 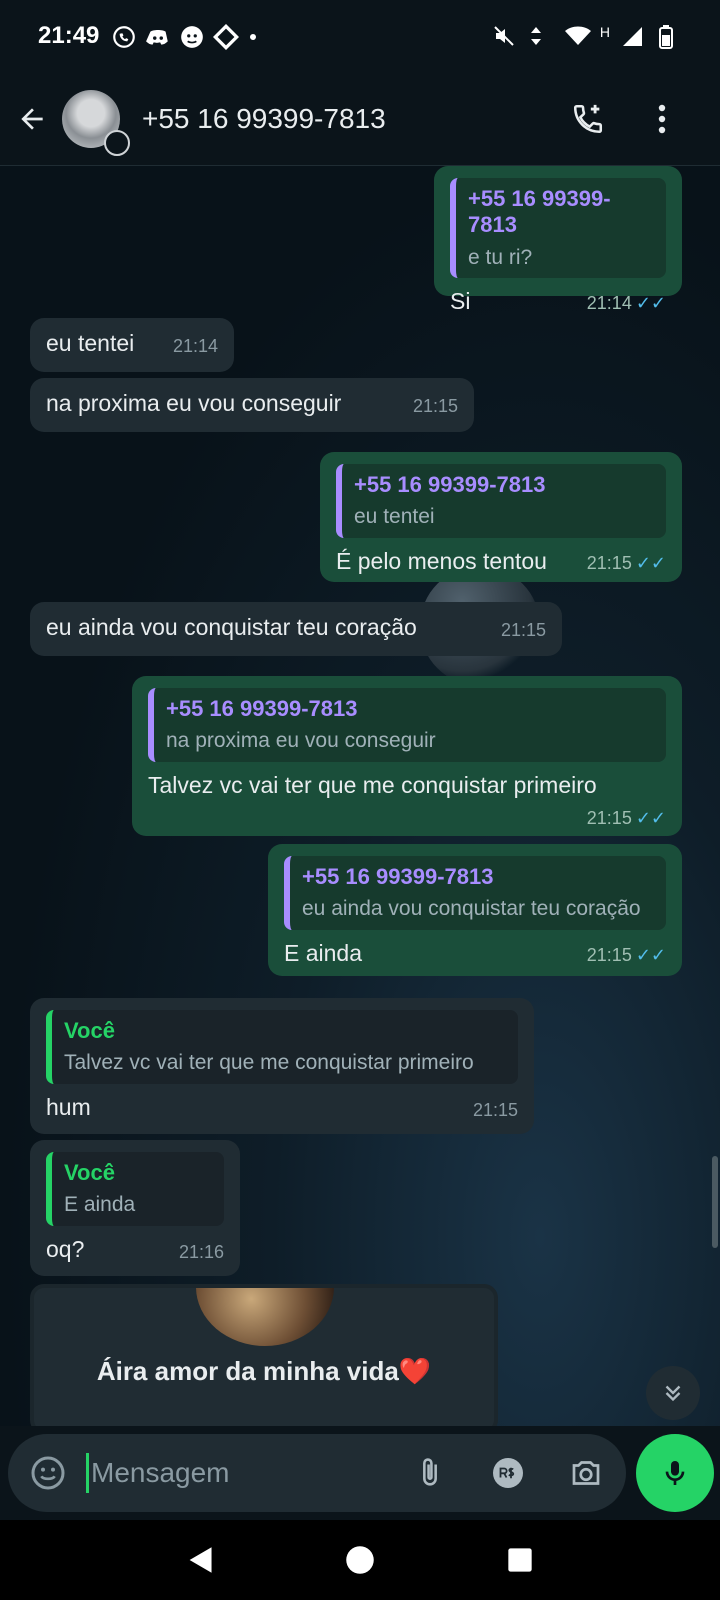 I want to click on payment-icon, so click(x=508, y=1473).